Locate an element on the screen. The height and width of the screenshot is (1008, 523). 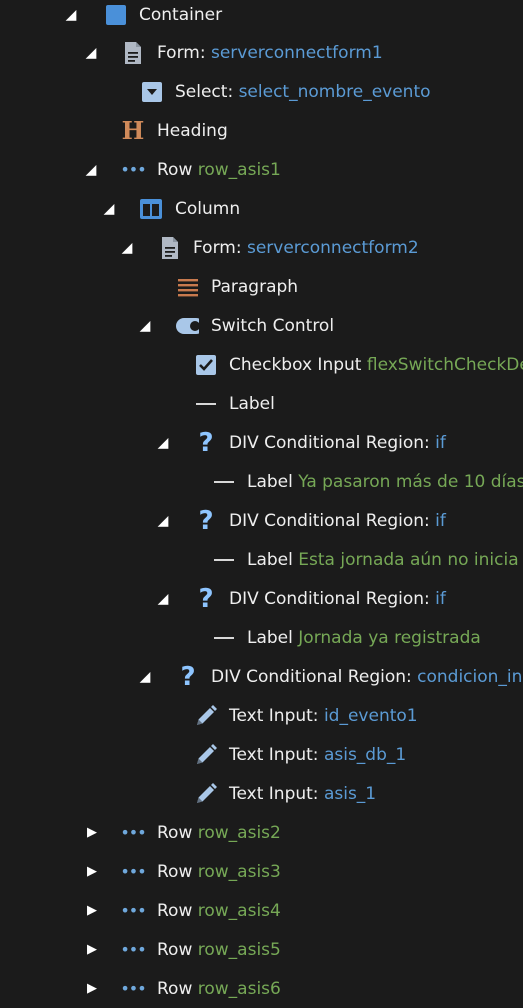
tree-node-row1: Row row_asis1 is located at coordinates (261, 169).